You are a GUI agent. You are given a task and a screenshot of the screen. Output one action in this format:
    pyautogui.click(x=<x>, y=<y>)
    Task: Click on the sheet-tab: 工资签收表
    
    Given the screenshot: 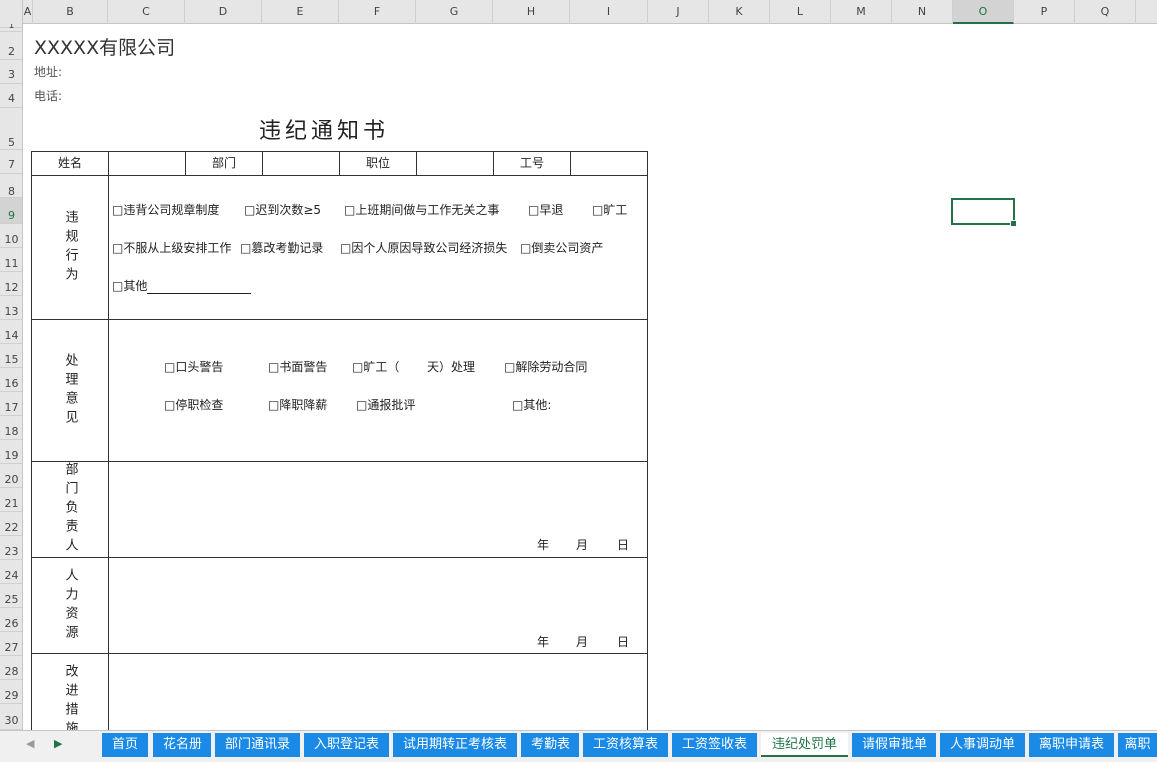 What is the action you would take?
    pyautogui.click(x=714, y=745)
    